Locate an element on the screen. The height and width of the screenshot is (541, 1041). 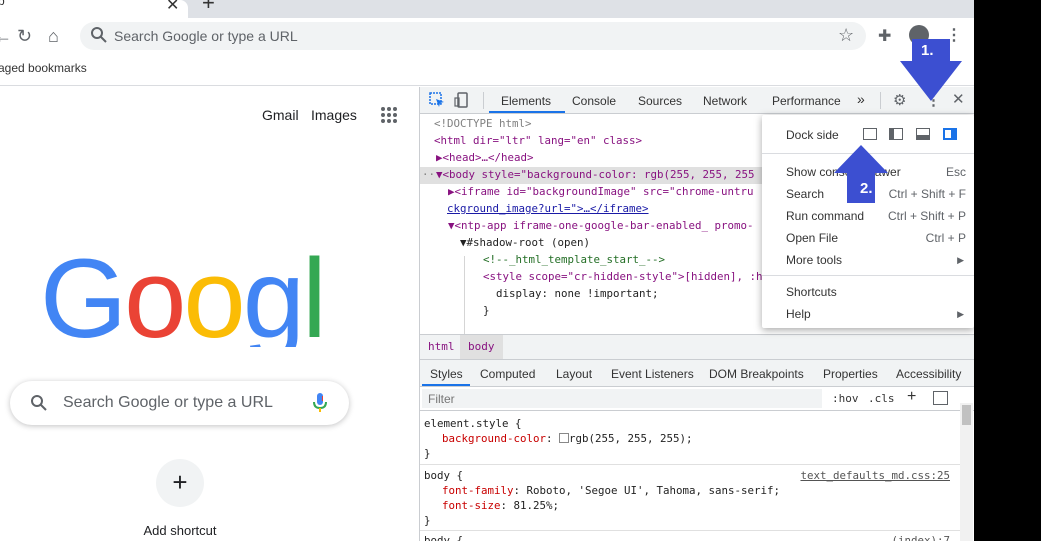
menu-item-shortcut: Ctrl + Shift + F is located at coordinates (927, 194).